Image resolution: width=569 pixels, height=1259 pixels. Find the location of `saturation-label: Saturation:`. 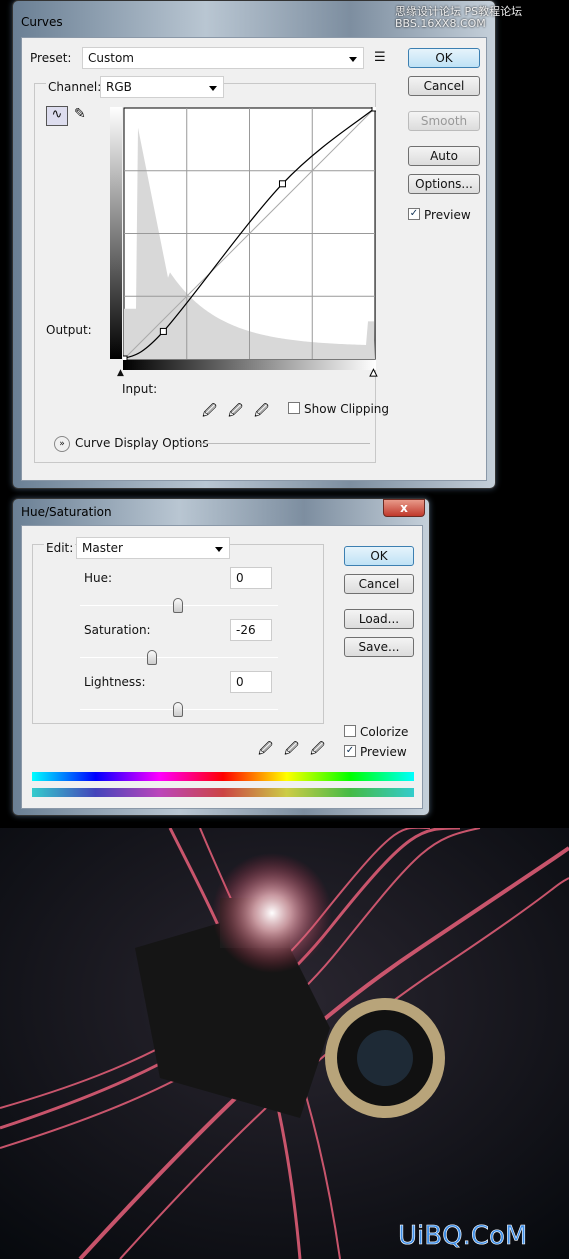

saturation-label: Saturation: is located at coordinates (117, 630).